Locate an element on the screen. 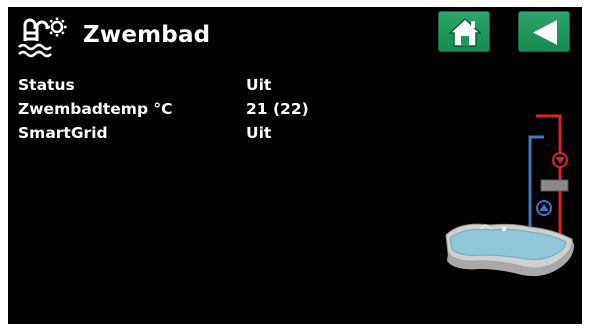 The width and height of the screenshot is (590, 331). heat-exchanger is located at coordinates (554, 185).